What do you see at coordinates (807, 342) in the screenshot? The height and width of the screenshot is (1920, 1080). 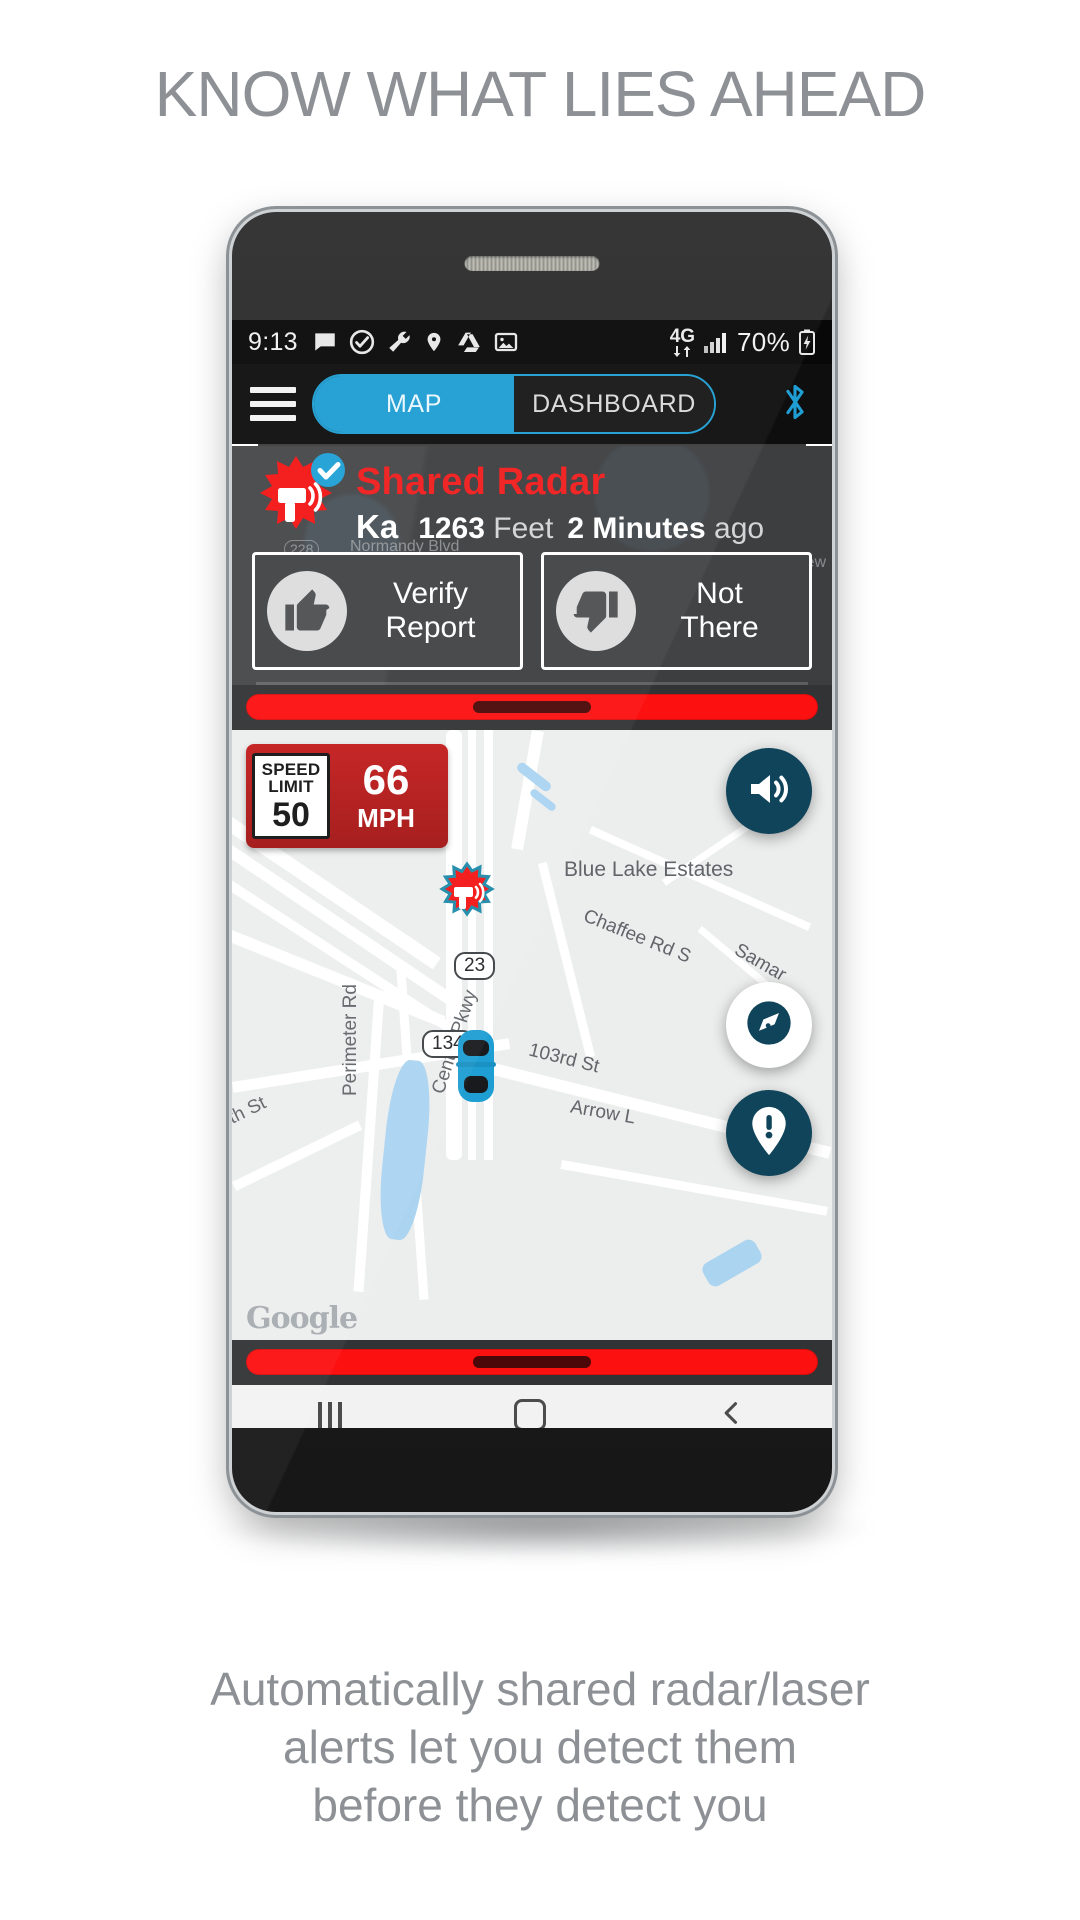 I see `battery-charging-icon` at bounding box center [807, 342].